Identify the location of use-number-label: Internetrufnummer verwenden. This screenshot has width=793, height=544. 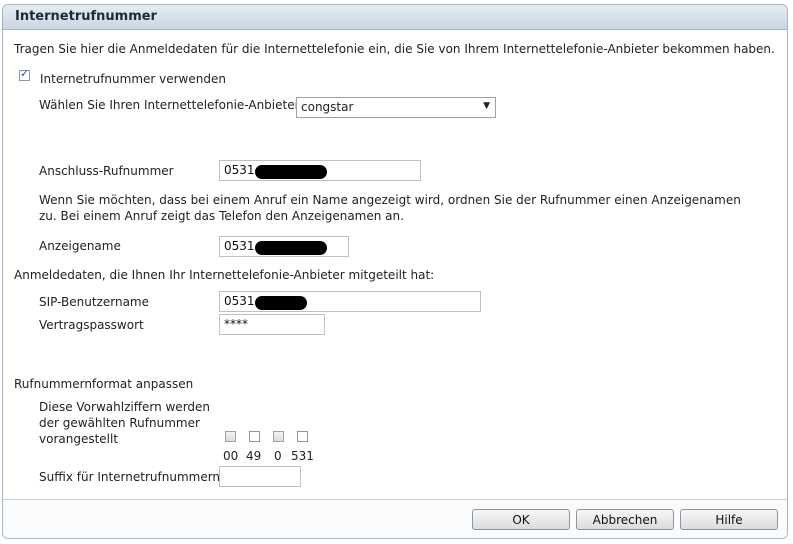
(133, 79).